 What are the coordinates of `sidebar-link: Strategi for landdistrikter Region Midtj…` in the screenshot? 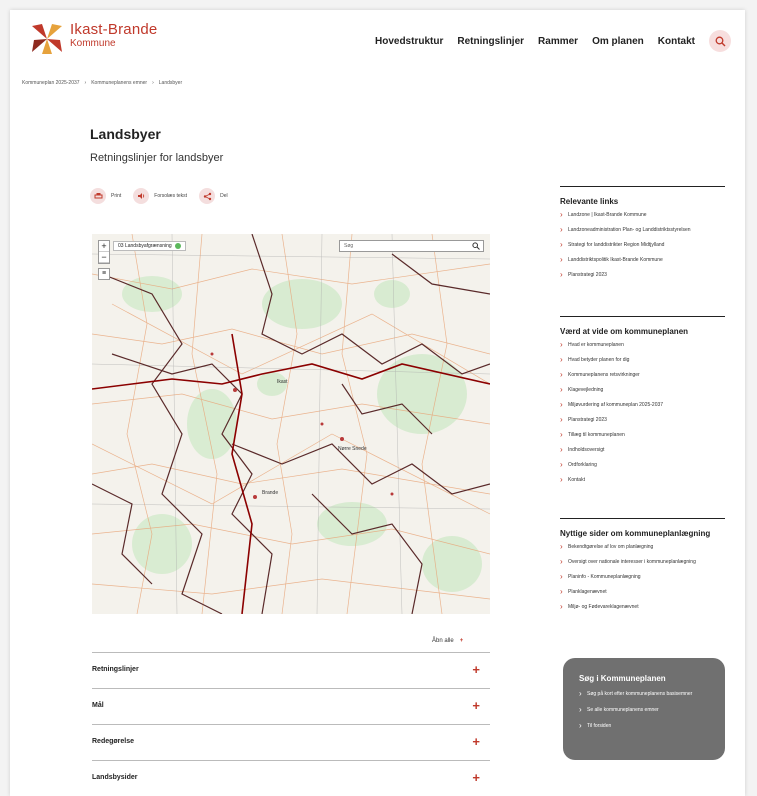 It's located at (642, 245).